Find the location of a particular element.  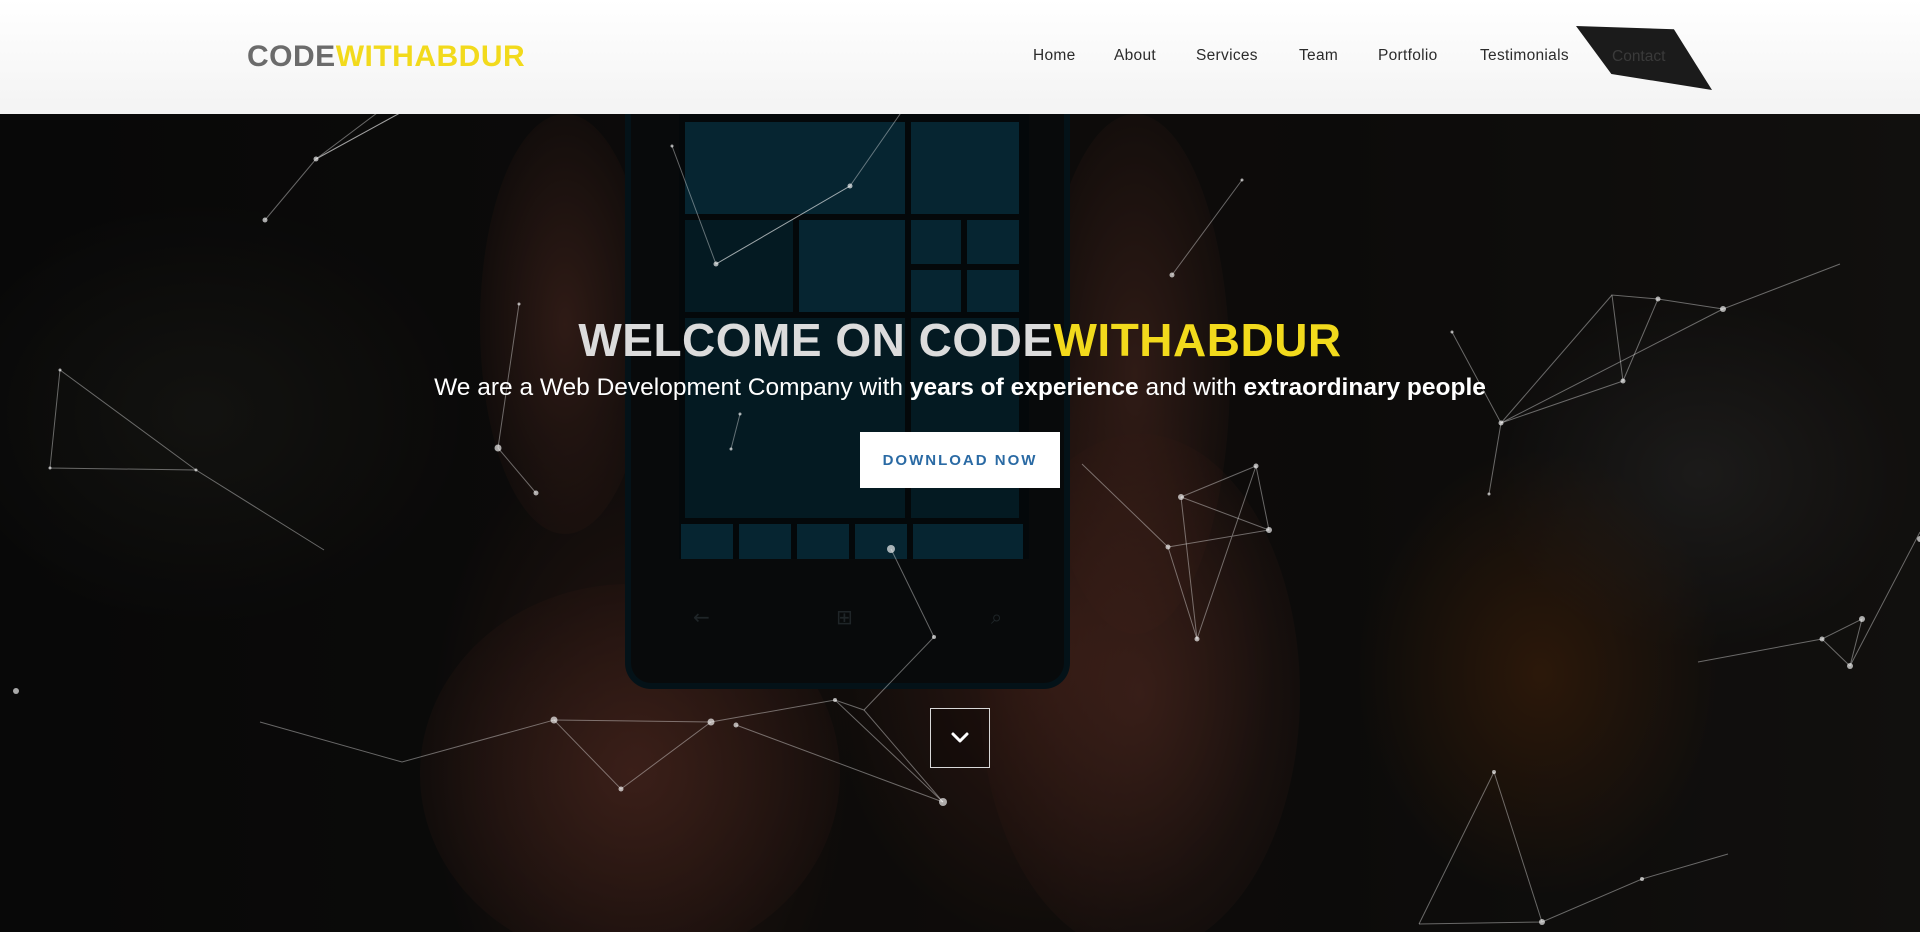

download-now-button: DOWNLOAD NOW is located at coordinates (960, 460).